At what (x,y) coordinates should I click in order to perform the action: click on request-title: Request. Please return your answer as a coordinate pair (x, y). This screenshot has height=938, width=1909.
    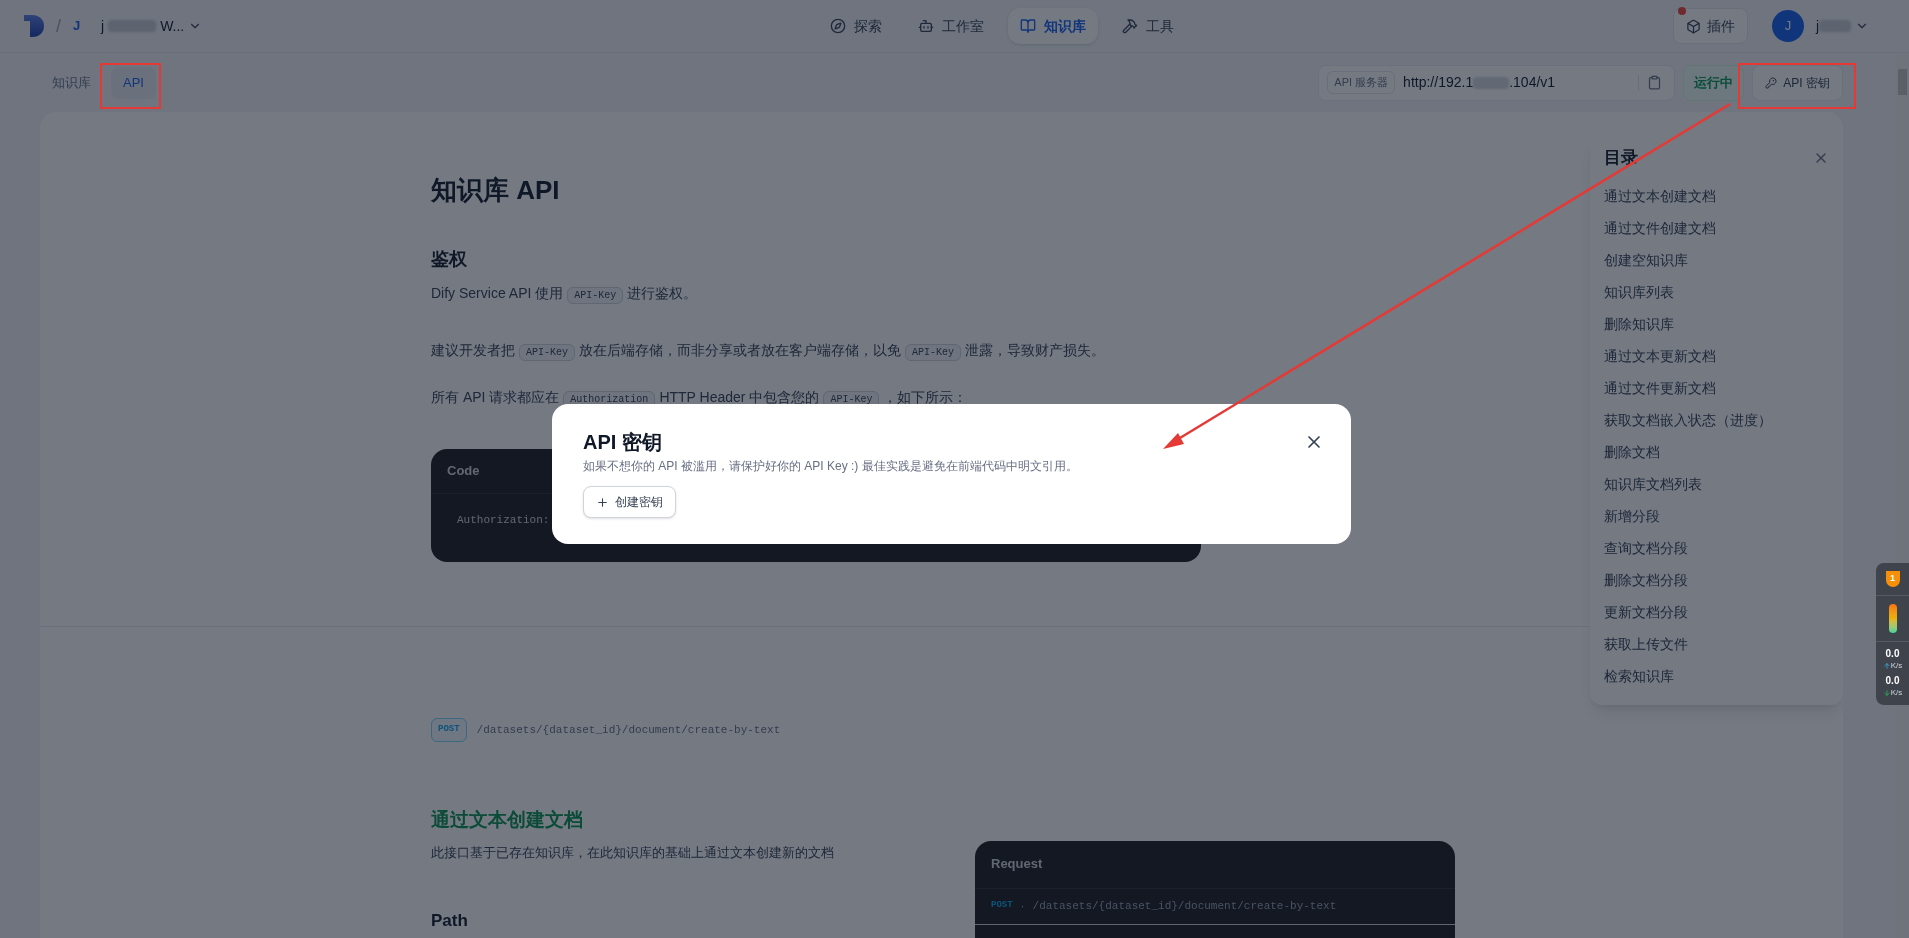
    Looking at the image, I should click on (1017, 864).